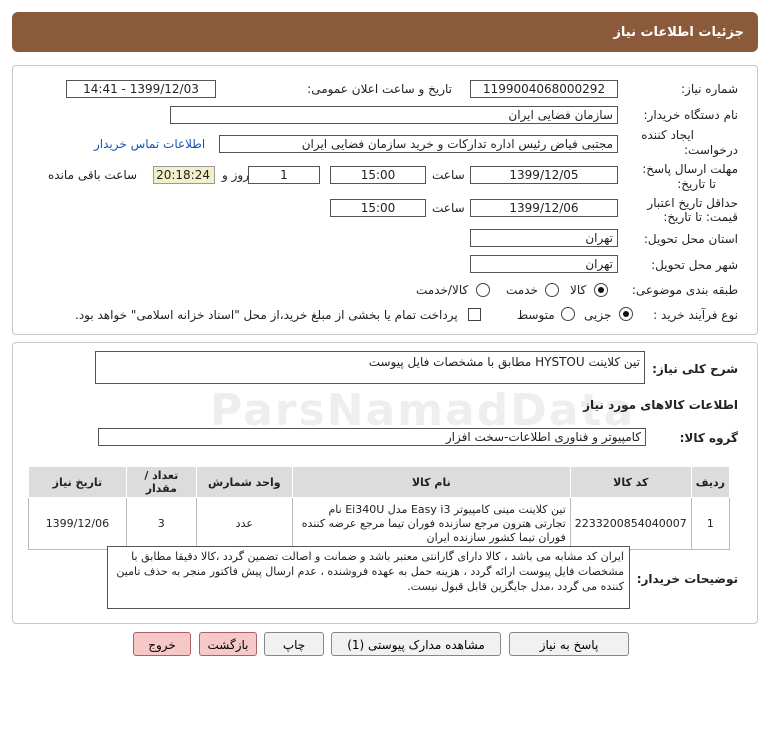 This screenshot has width=770, height=745. I want to click on goods-info-title: اطلاعات کالاهای مورد نیاز, so click(660, 405).